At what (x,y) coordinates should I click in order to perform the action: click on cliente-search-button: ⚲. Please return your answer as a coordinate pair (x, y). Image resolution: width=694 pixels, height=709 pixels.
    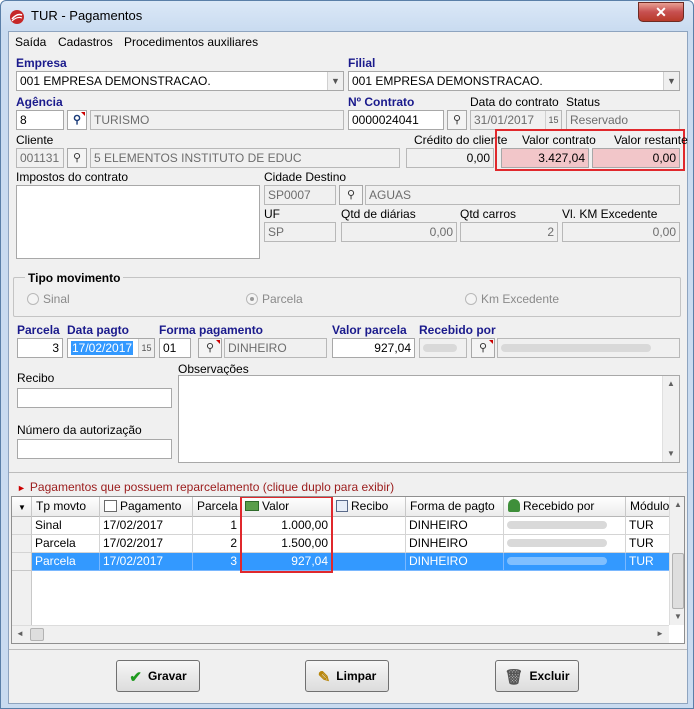
    Looking at the image, I should click on (77, 158).